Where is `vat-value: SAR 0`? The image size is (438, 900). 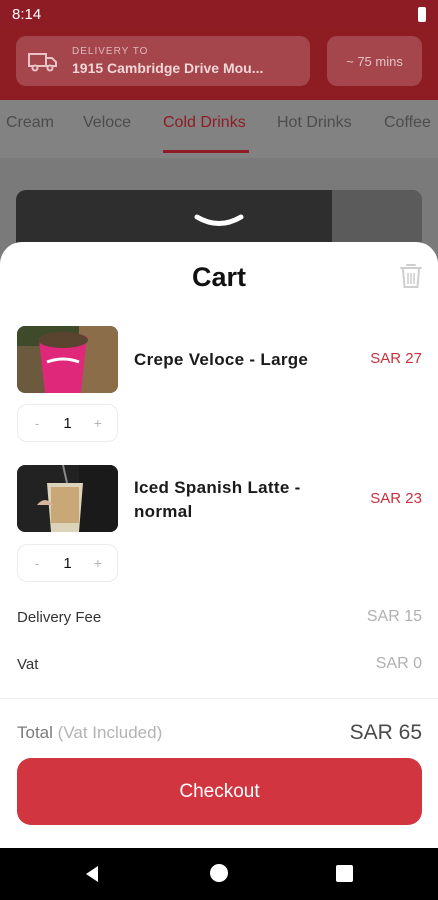
vat-value: SAR 0 is located at coordinates (398, 663).